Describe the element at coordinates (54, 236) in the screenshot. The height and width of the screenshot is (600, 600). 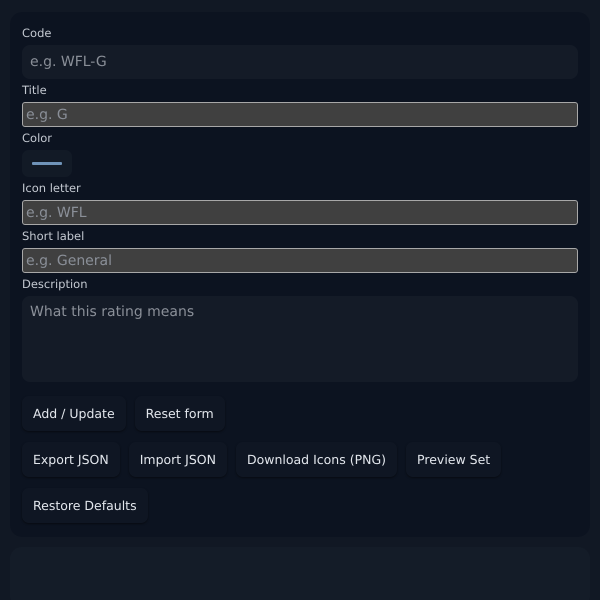
I see `field-label: Short label` at that location.